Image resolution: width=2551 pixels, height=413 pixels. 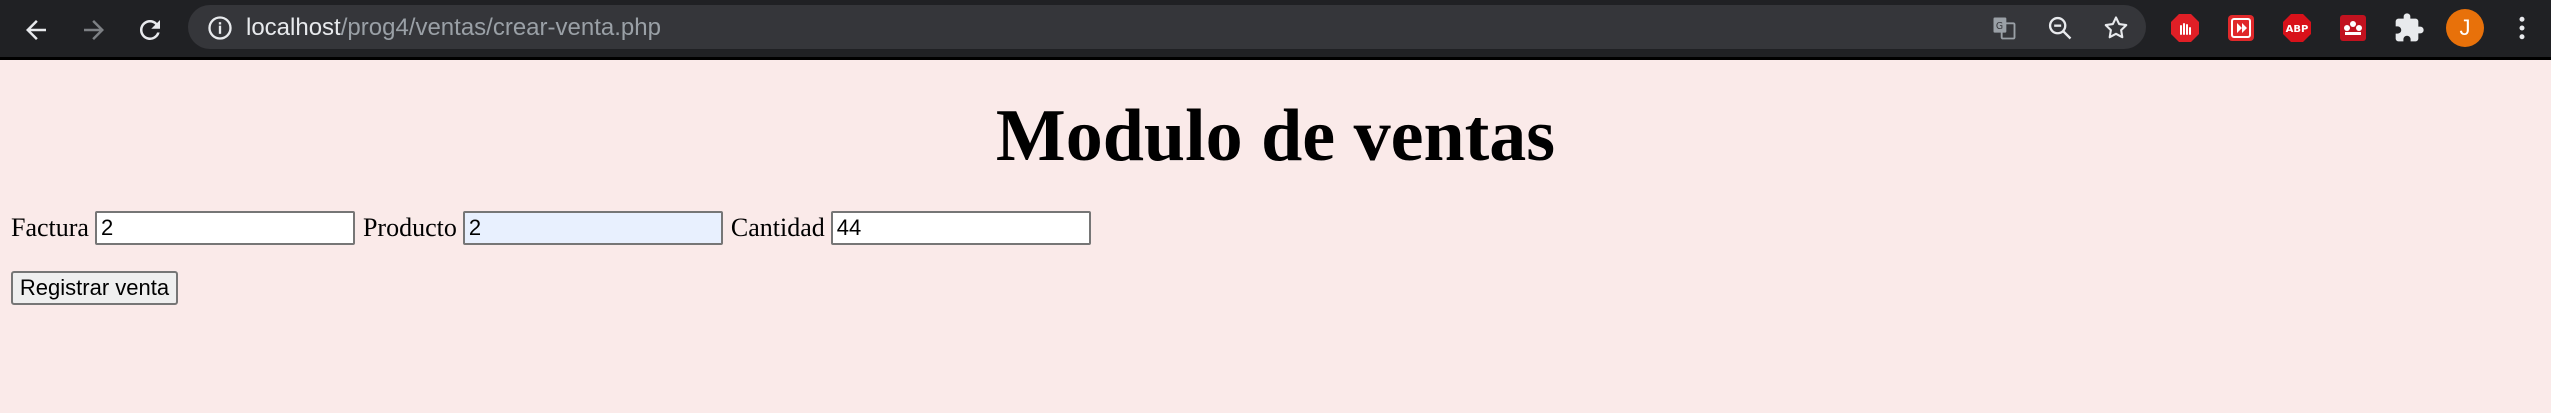 What do you see at coordinates (2116, 28) in the screenshot?
I see `bookmark-star-icon` at bounding box center [2116, 28].